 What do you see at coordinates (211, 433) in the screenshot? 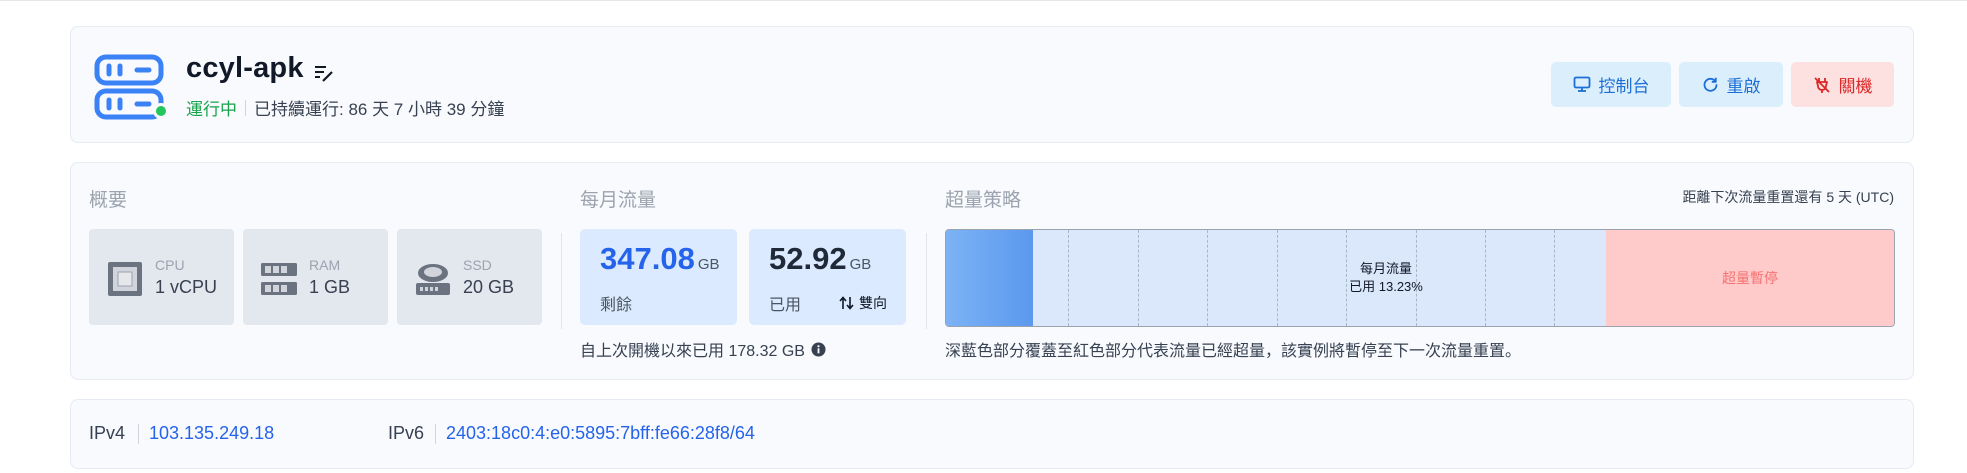
I see `ipv4-address: 103.135.249.18` at bounding box center [211, 433].